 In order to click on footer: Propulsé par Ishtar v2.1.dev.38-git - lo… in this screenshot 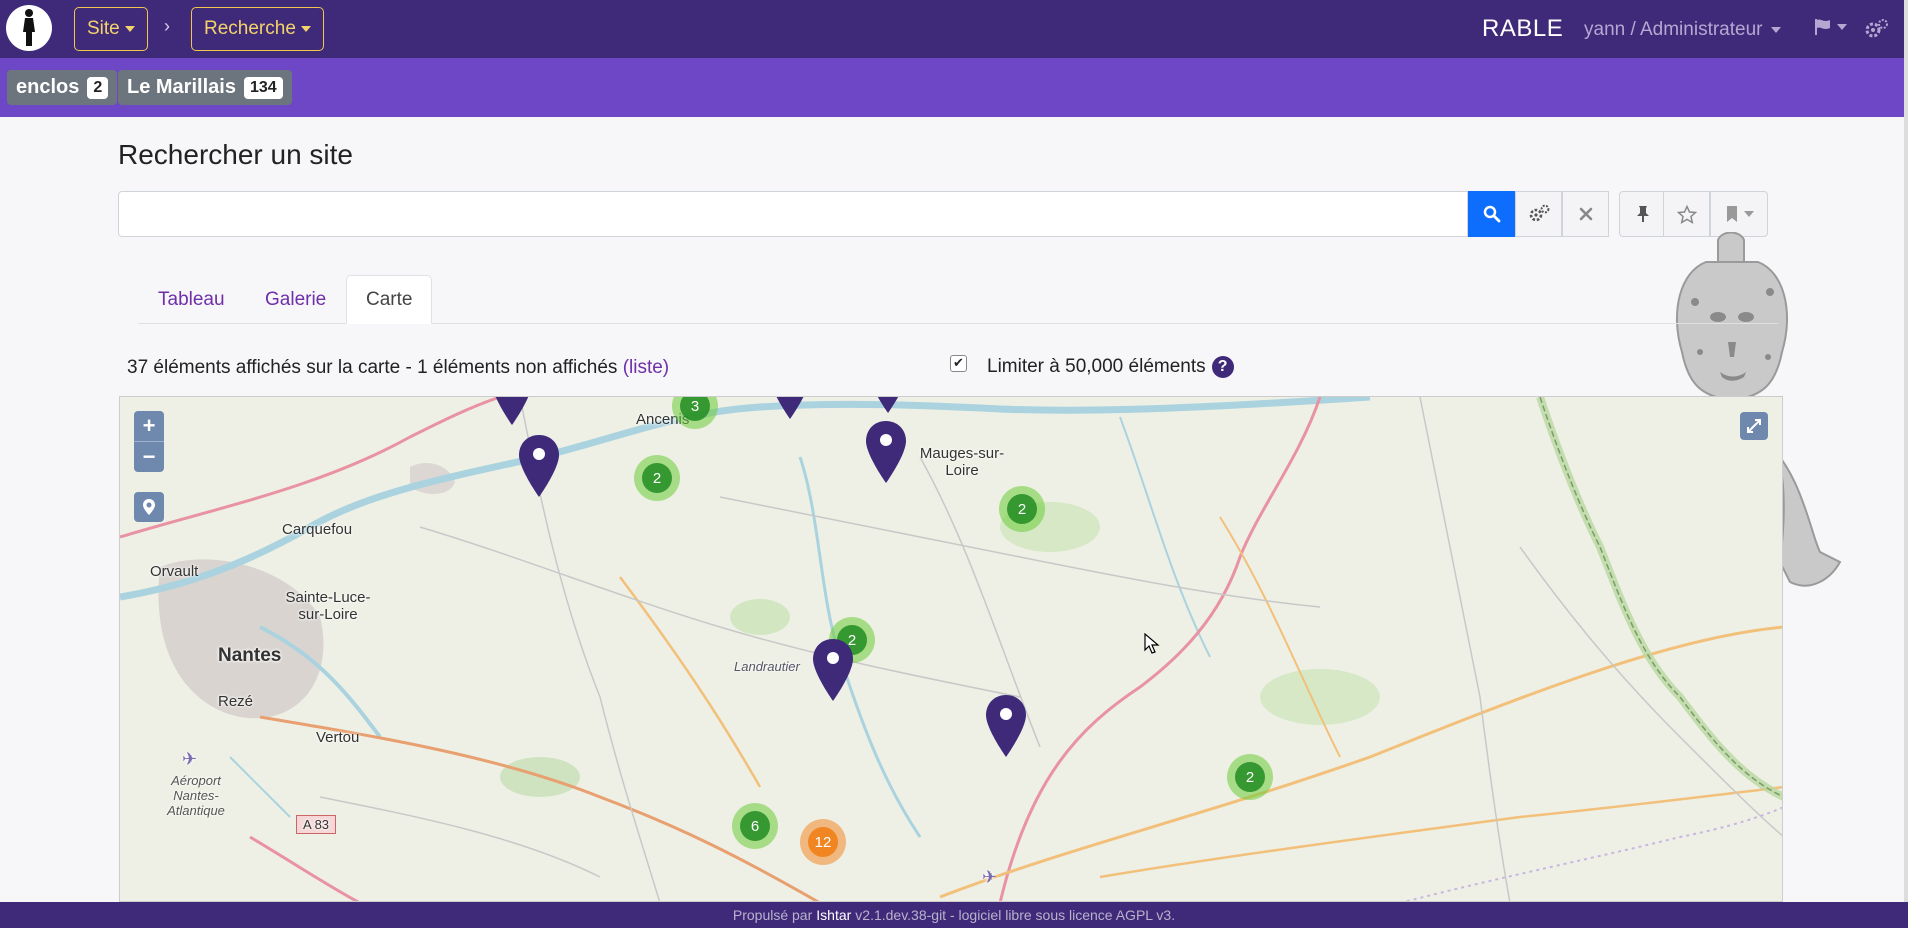, I will do `click(954, 915)`.